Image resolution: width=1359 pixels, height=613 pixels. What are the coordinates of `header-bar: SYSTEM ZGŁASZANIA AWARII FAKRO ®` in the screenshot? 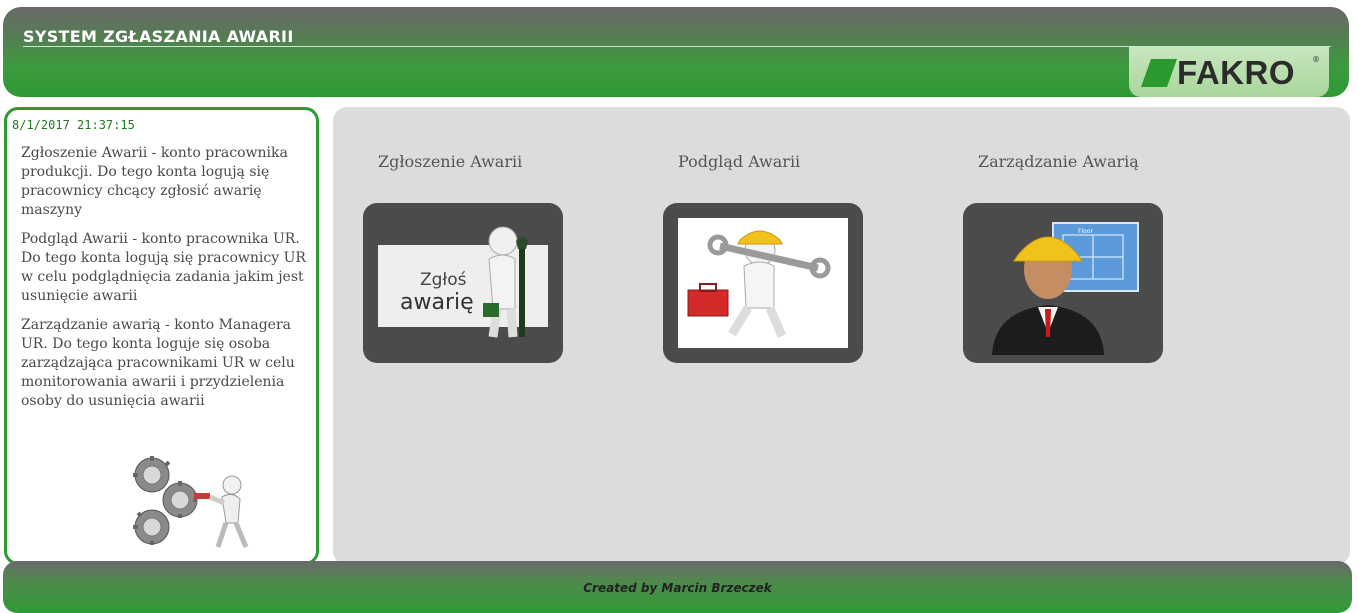 It's located at (676, 52).